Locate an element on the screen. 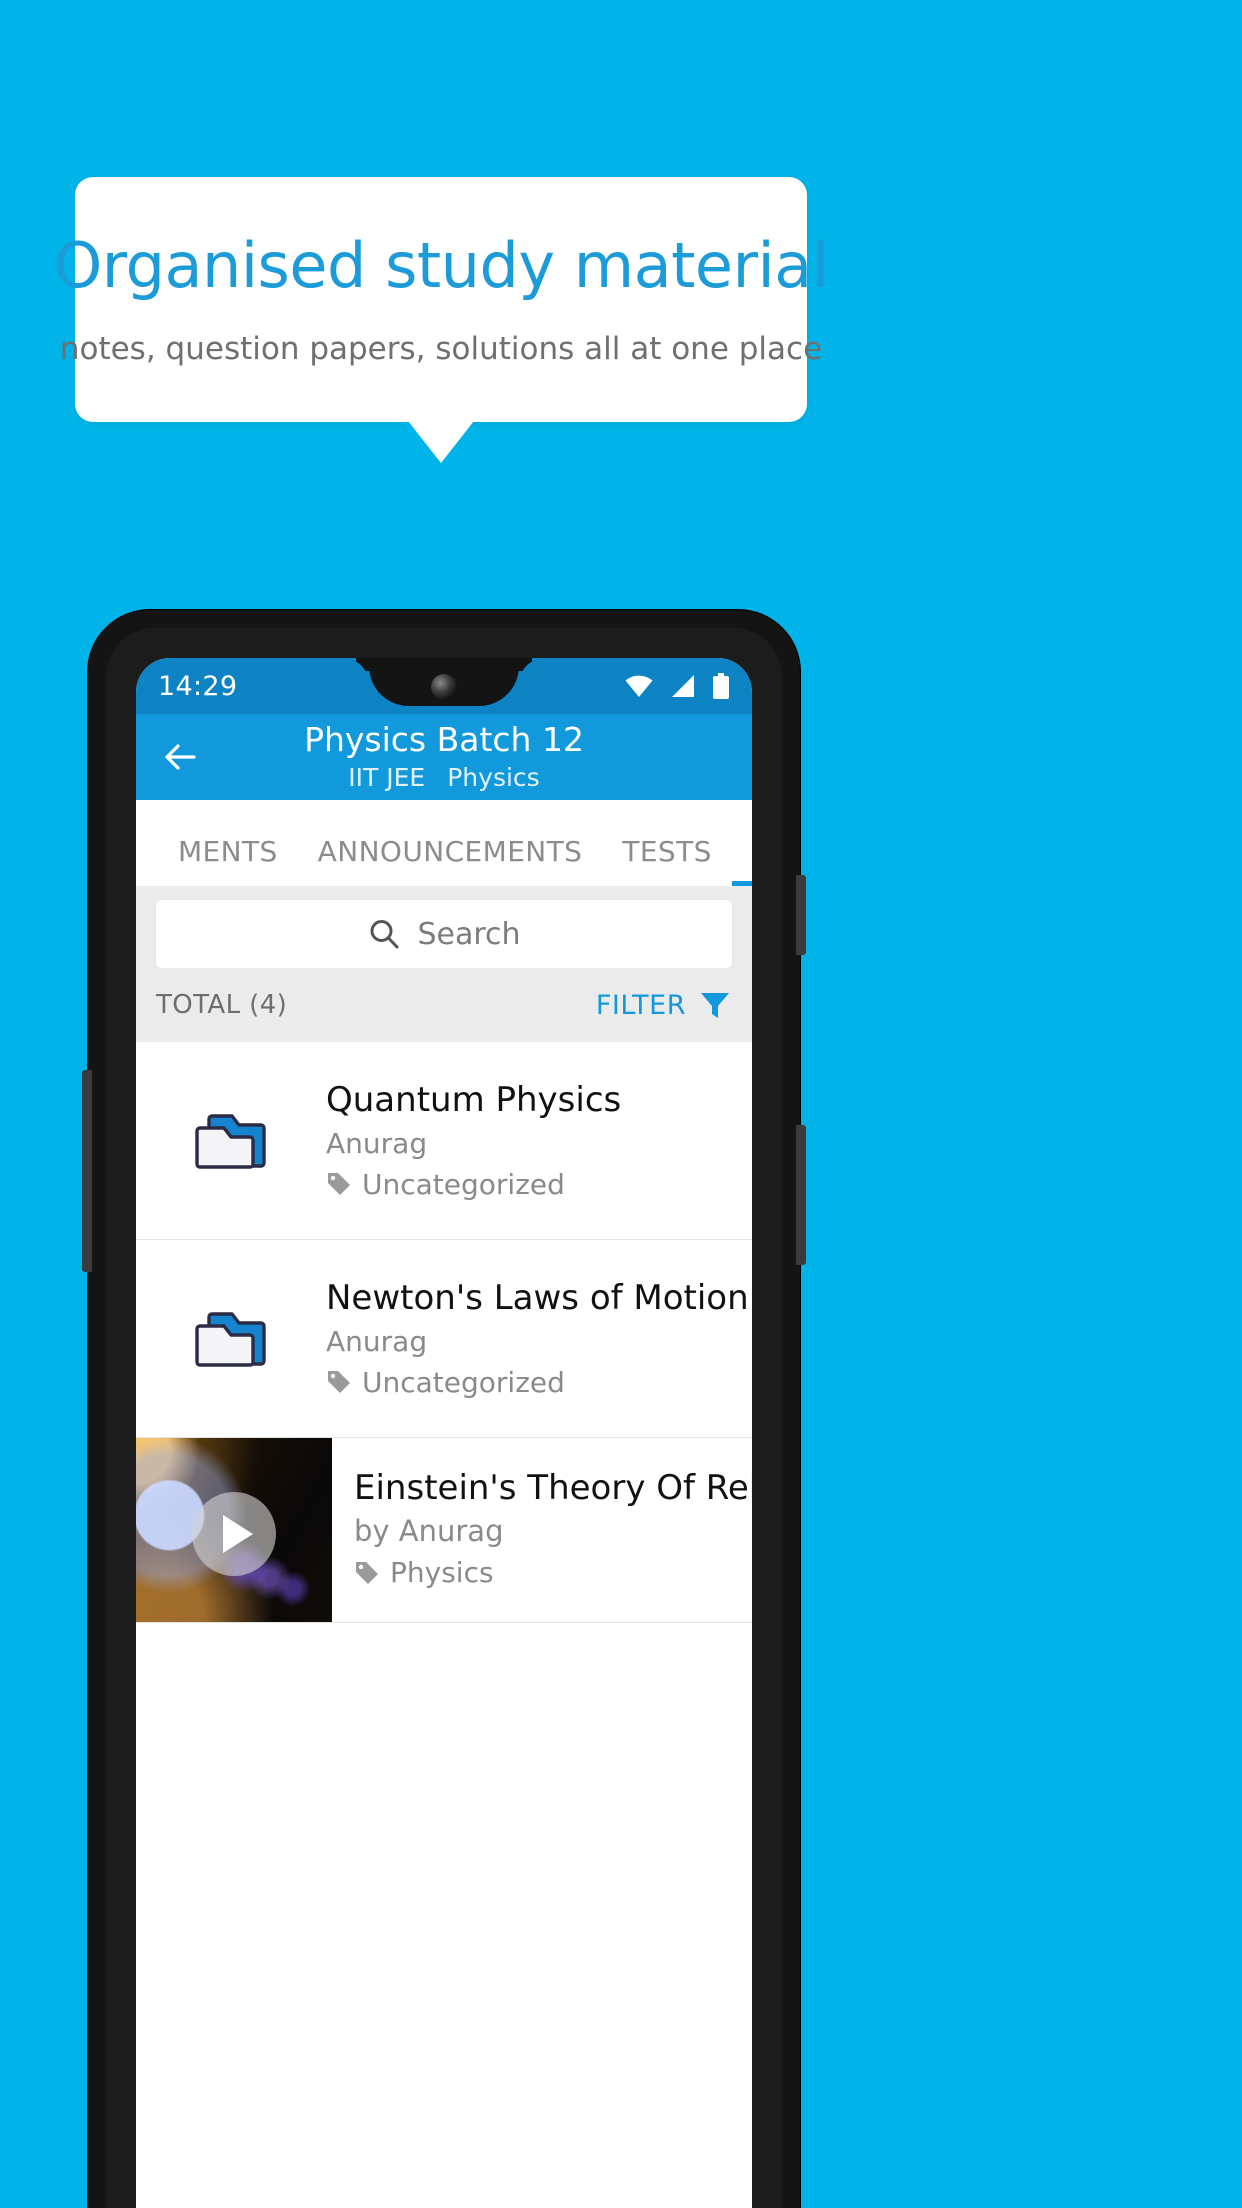 The image size is (1242, 2208). phone-right-power-button is located at coordinates (801, 1195).